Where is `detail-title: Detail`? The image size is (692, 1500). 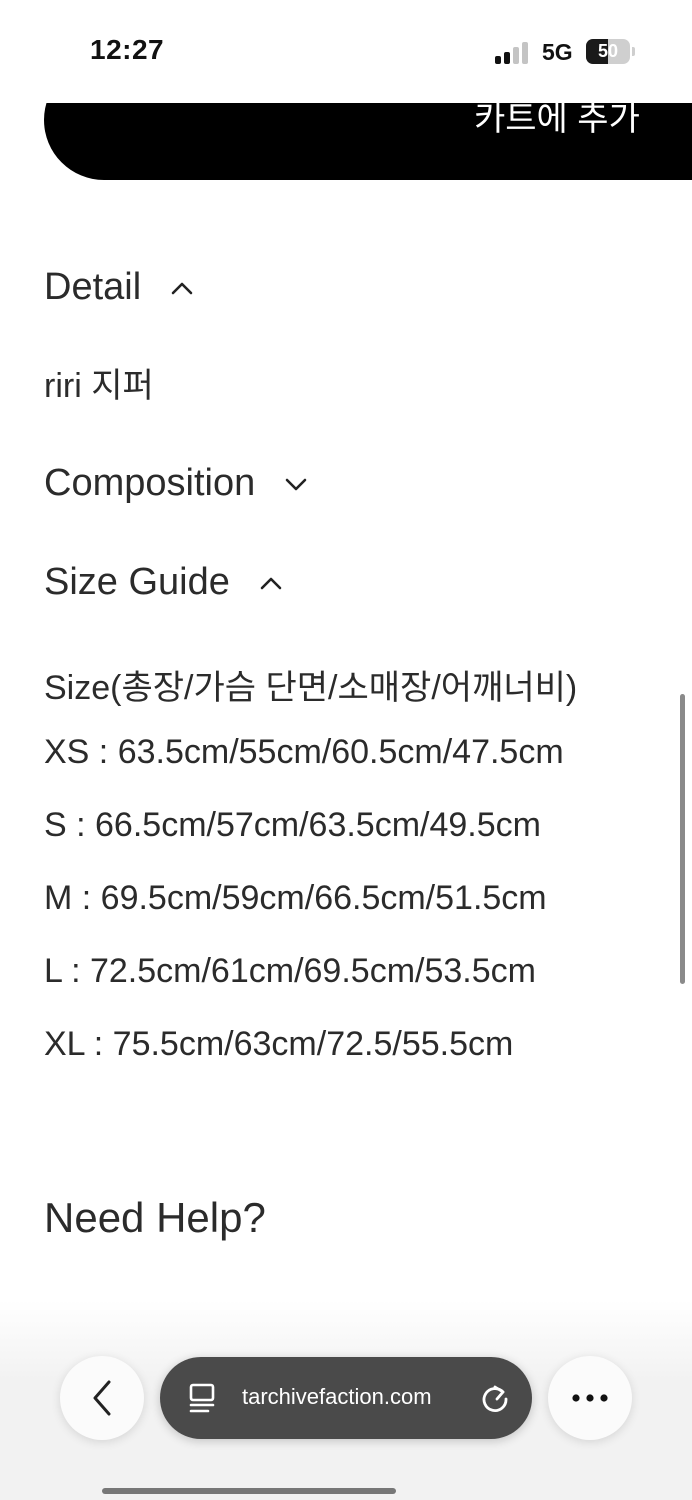
detail-title: Detail is located at coordinates (93, 287).